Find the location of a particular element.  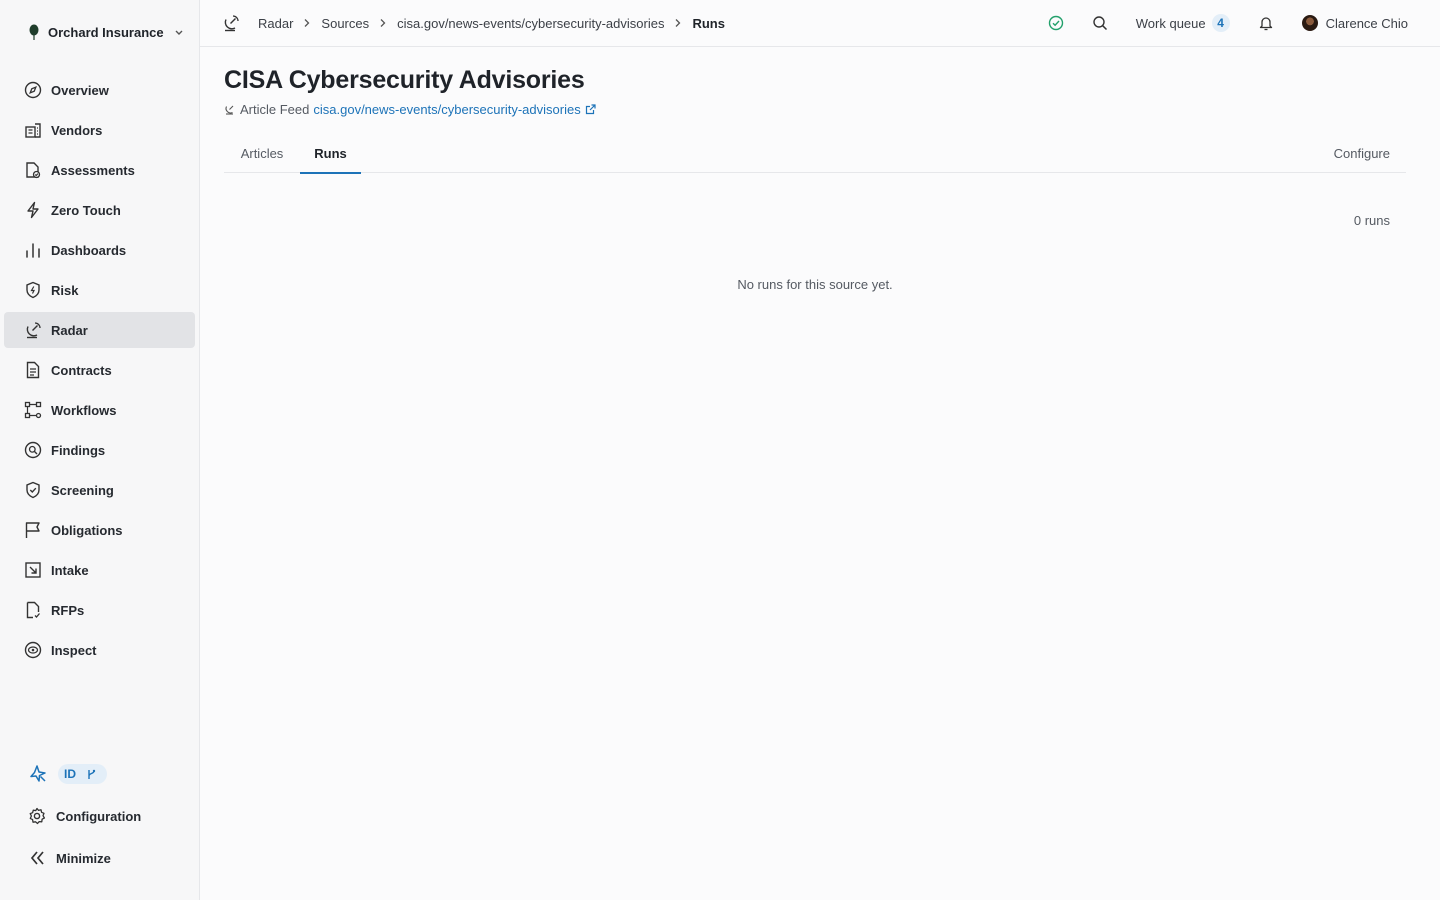

tab-bar: Articles Runs Configure is located at coordinates (815, 154).